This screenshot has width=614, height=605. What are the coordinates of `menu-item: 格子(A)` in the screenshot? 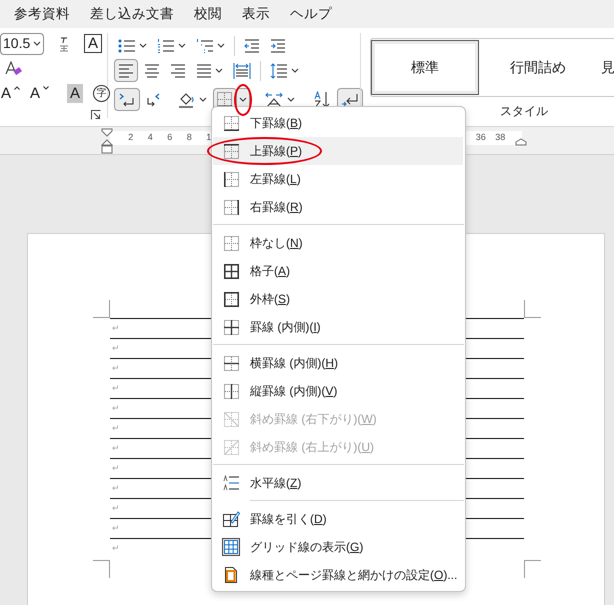 It's located at (338, 271).